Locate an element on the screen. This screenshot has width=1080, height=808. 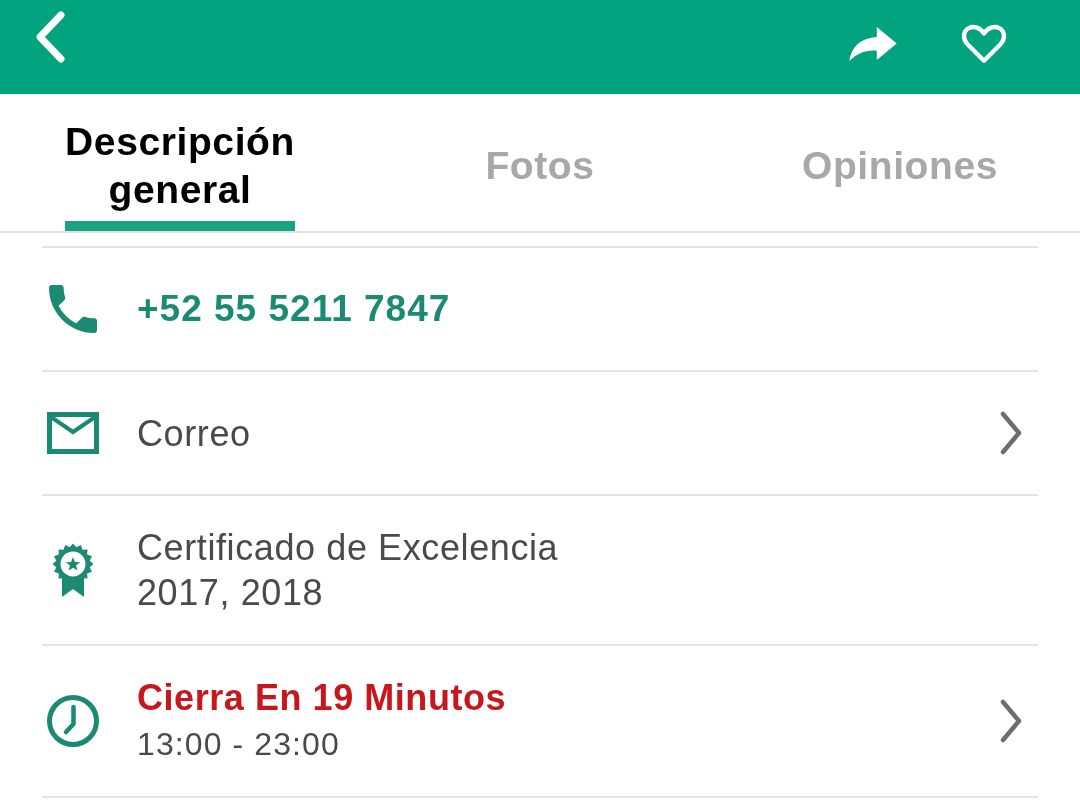
closing-status: Cierra En 19 Minutos is located at coordinates (322, 698).